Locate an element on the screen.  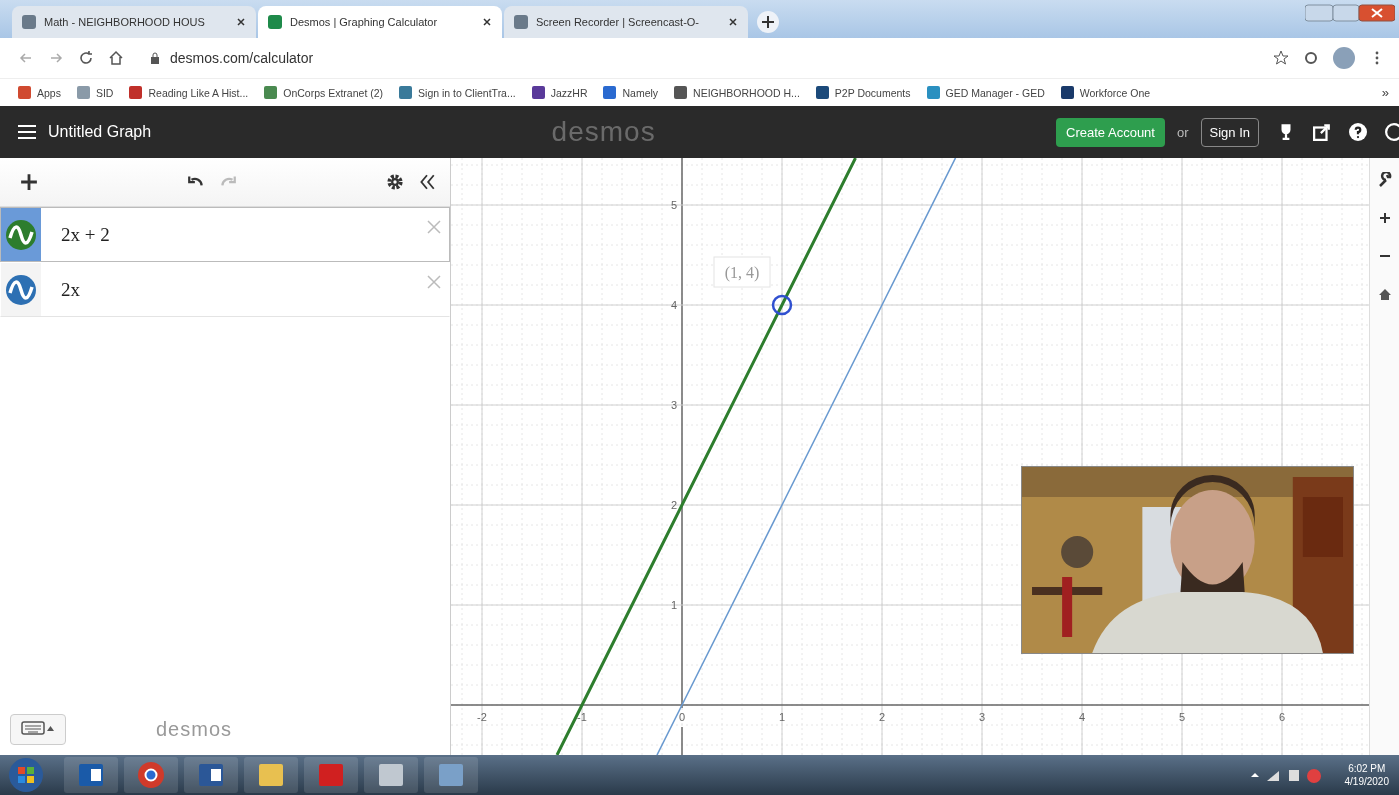
graph-title: Untitled Graph is located at coordinates (100, 132).